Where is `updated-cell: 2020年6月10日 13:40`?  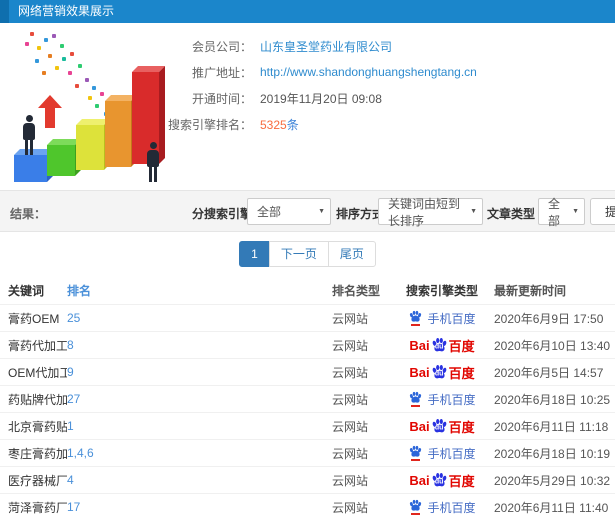
updated-cell: 2020年6月10日 13:40 is located at coordinates (552, 345).